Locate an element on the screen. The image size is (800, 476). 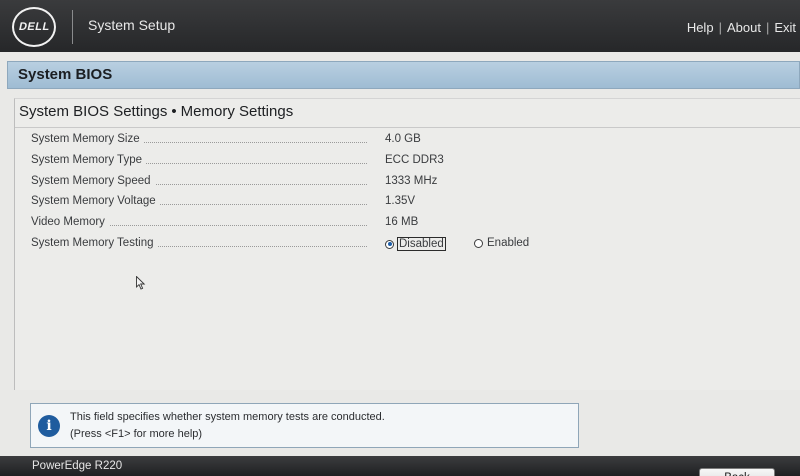
help-hint: (Press <F1> for more help) is located at coordinates (136, 434).